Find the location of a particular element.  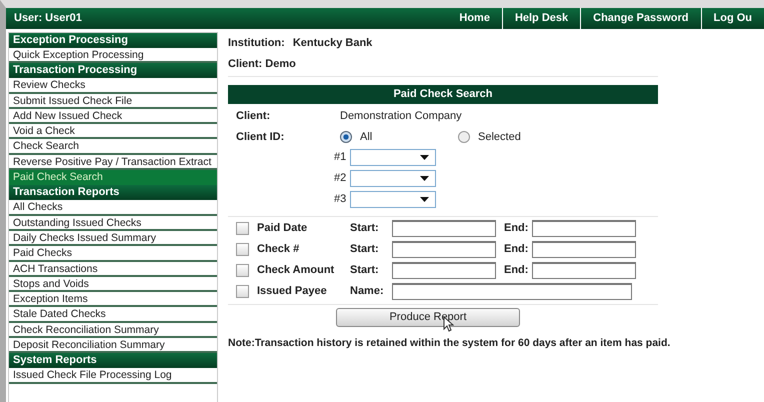

user-label: User: User01 is located at coordinates (48, 18).